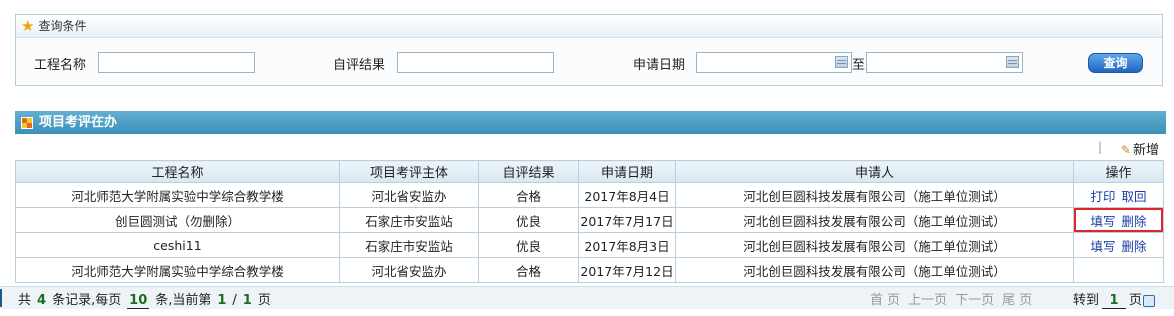  Describe the element at coordinates (589, 26) in the screenshot. I see `query-header: ★ 查询条件` at that location.